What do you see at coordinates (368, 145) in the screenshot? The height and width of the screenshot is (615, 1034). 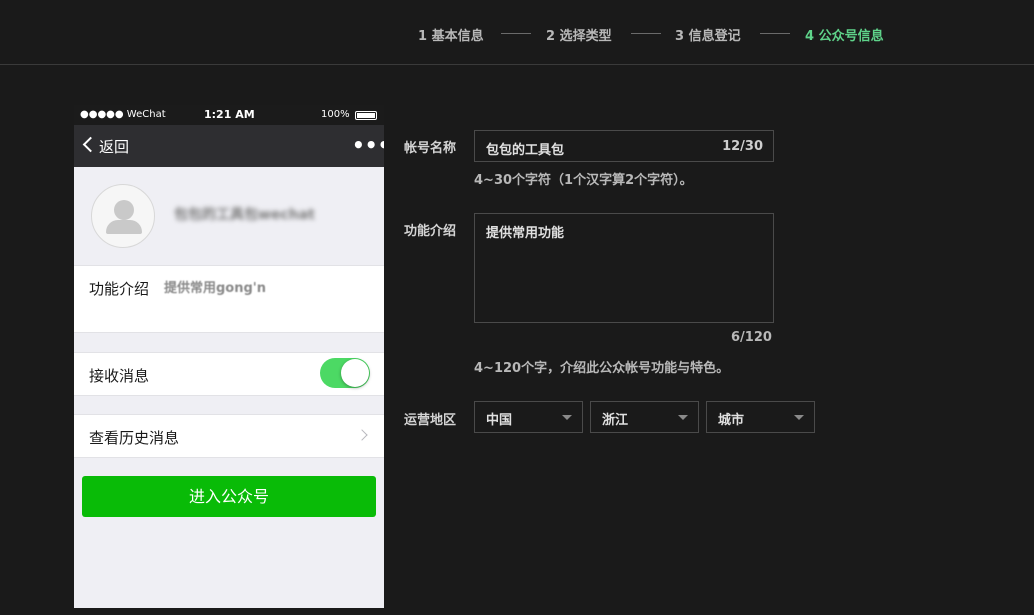 I see `more-dots-icon: •••` at bounding box center [368, 145].